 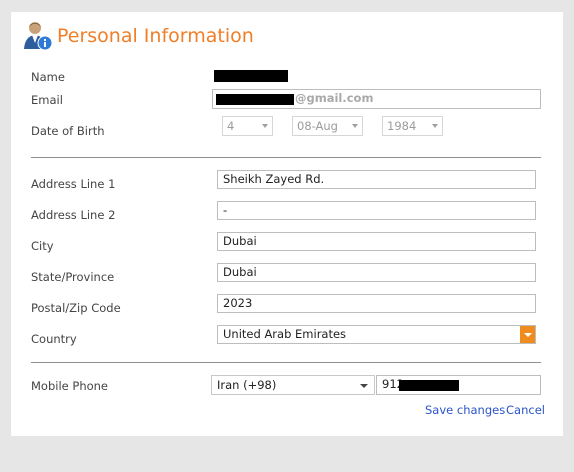 I want to click on city-value: Dubai, so click(x=240, y=241).